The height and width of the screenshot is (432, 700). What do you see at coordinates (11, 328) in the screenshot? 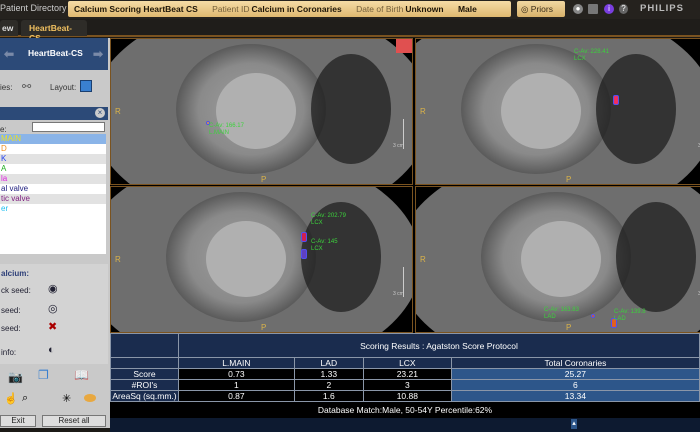
I see `seed3-label: seed:` at bounding box center [11, 328].